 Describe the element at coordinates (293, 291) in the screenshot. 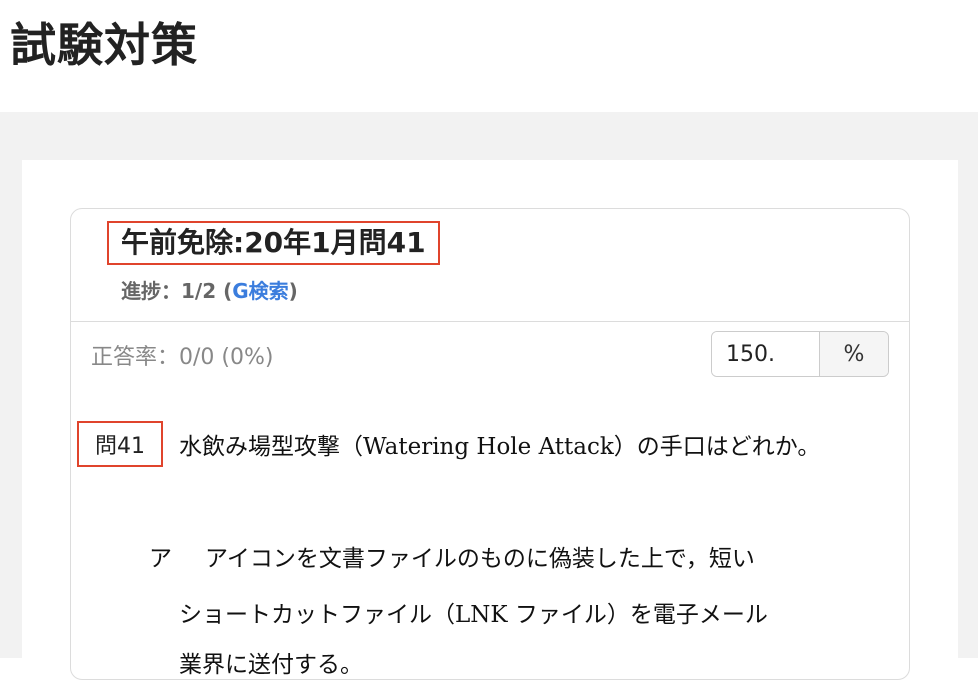

I see `progress-close: )` at that location.